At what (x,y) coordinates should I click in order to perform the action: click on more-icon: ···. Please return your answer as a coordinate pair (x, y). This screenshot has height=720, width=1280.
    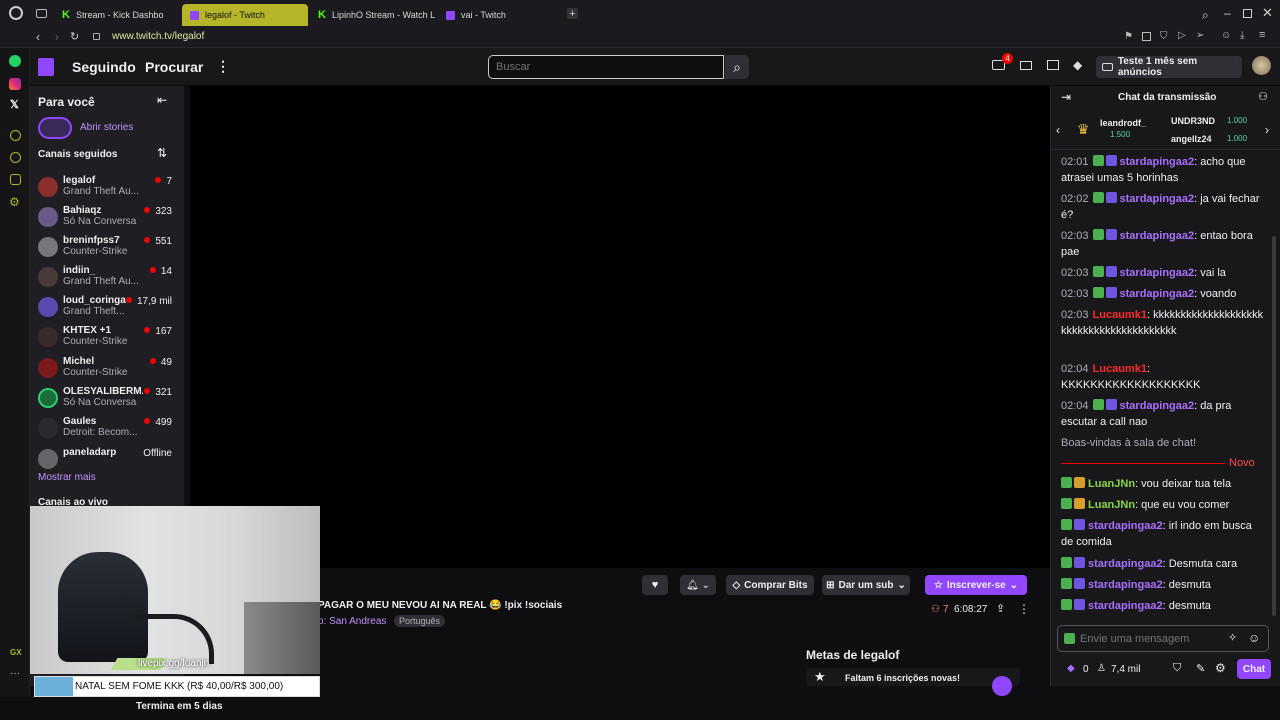
    Looking at the image, I should click on (15, 673).